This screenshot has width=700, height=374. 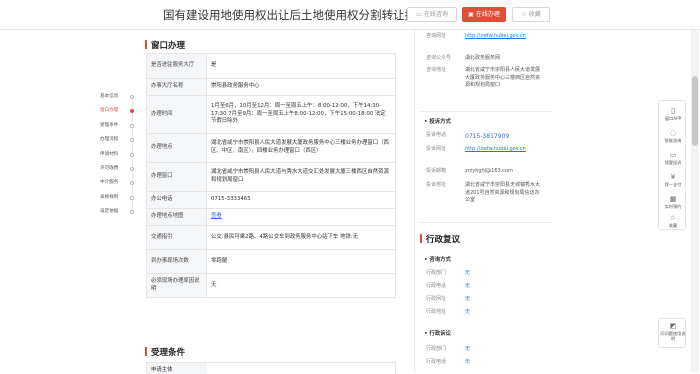 I want to click on consult-url-link: http://zwfw.hubei.gov.cn, so click(x=504, y=37).